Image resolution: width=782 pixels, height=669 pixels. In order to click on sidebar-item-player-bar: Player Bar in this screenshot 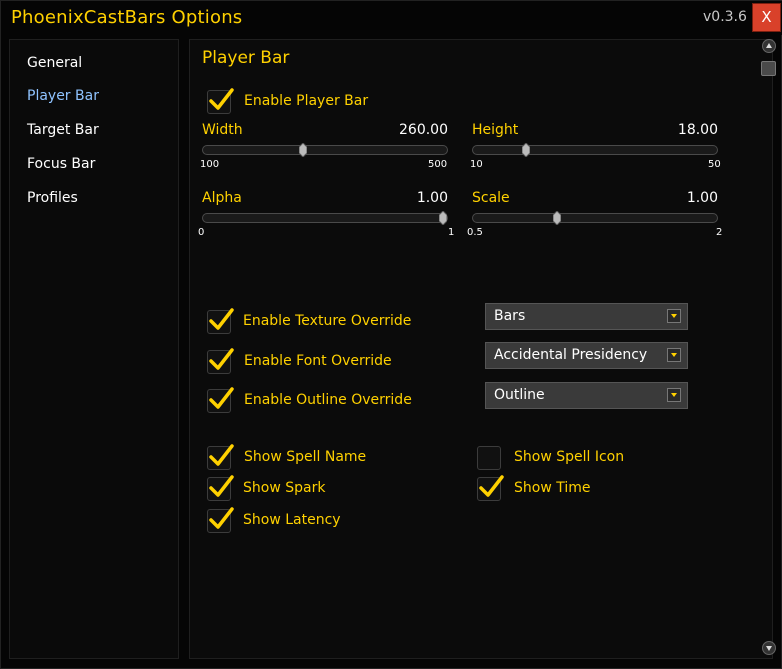, I will do `click(63, 96)`.